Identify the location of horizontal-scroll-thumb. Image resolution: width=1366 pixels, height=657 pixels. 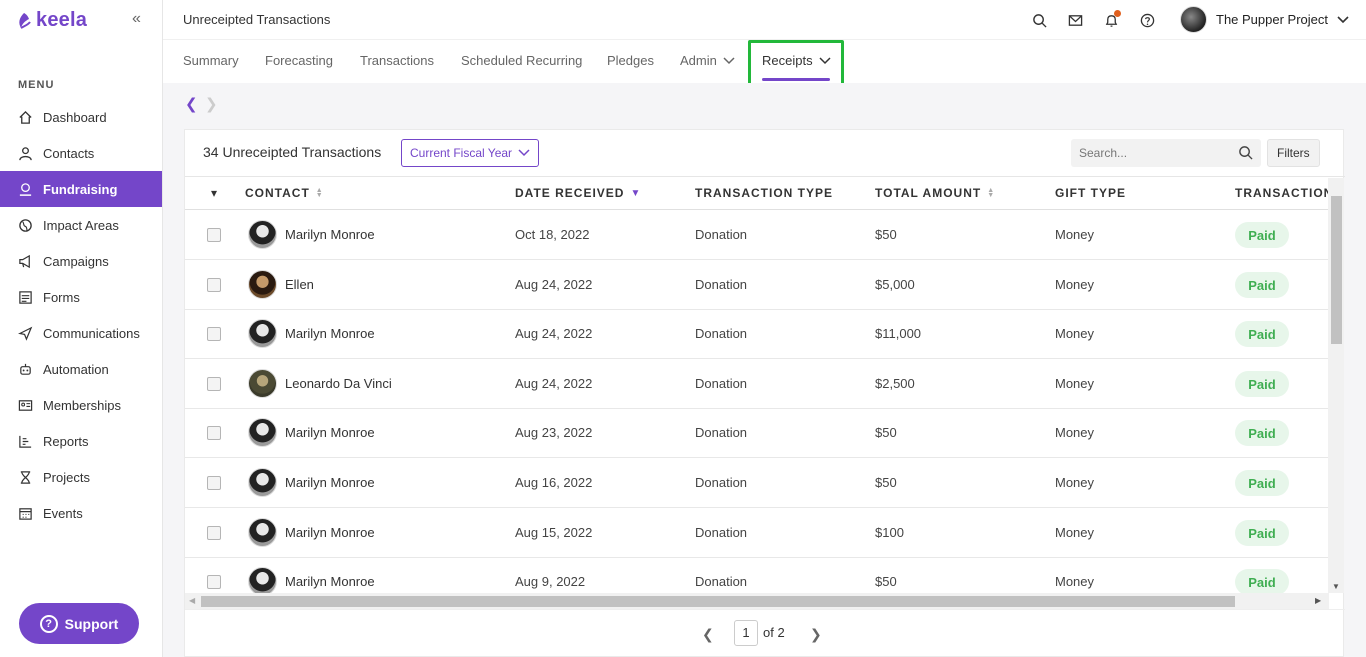
(718, 601).